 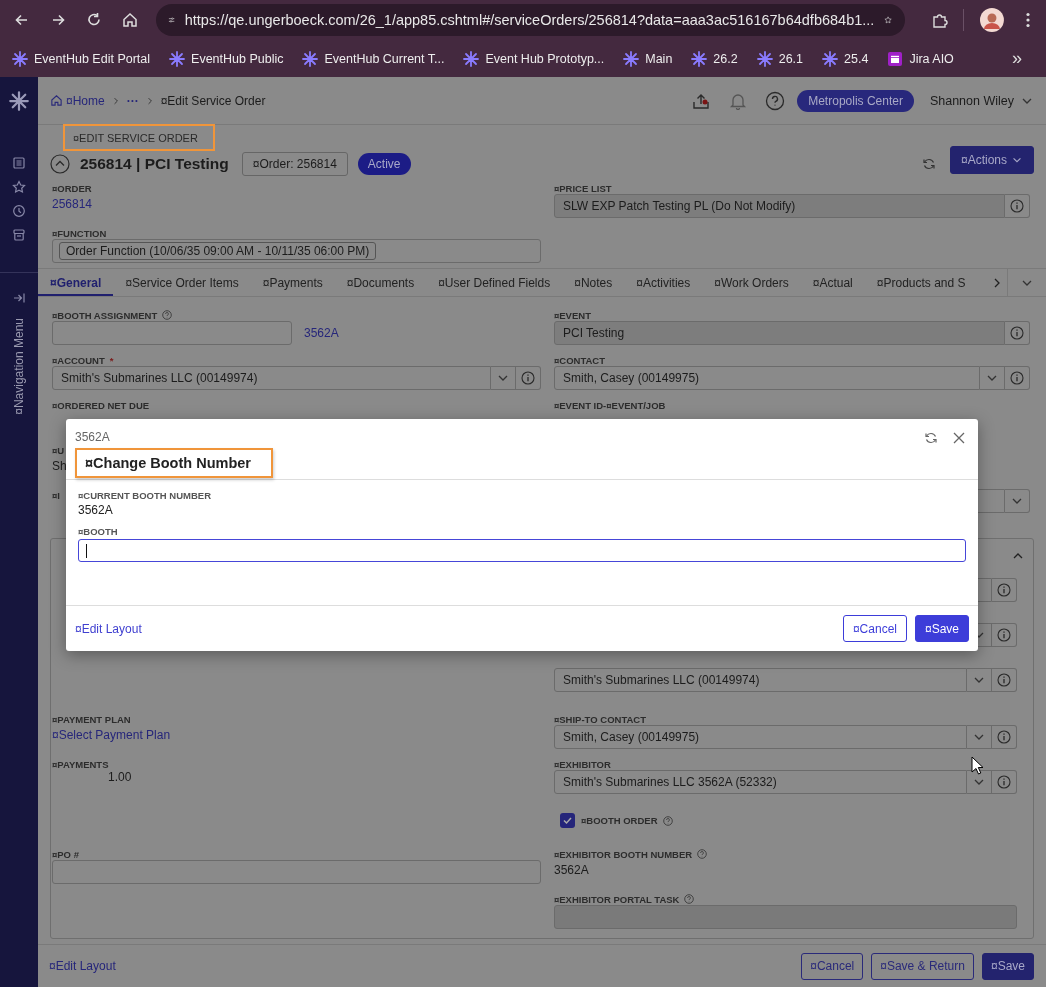 I want to click on venue-button: Metropolis Center, so click(x=855, y=100).